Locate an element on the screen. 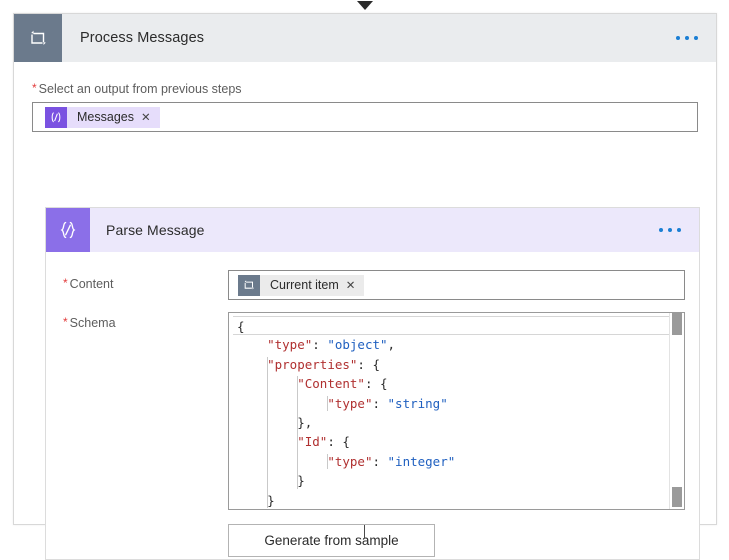 The width and height of the screenshot is (729, 560). token-messages: Messages ✕ is located at coordinates (102, 117).